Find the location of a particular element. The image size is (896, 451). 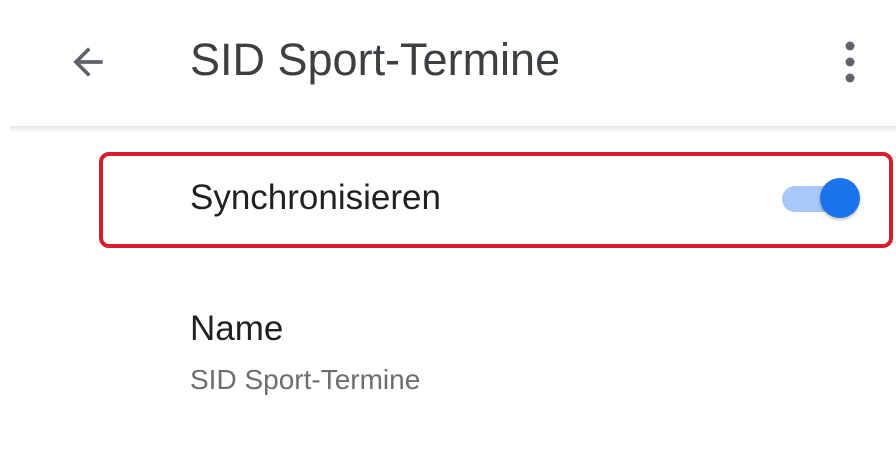

name-label: Name is located at coordinates (237, 328).